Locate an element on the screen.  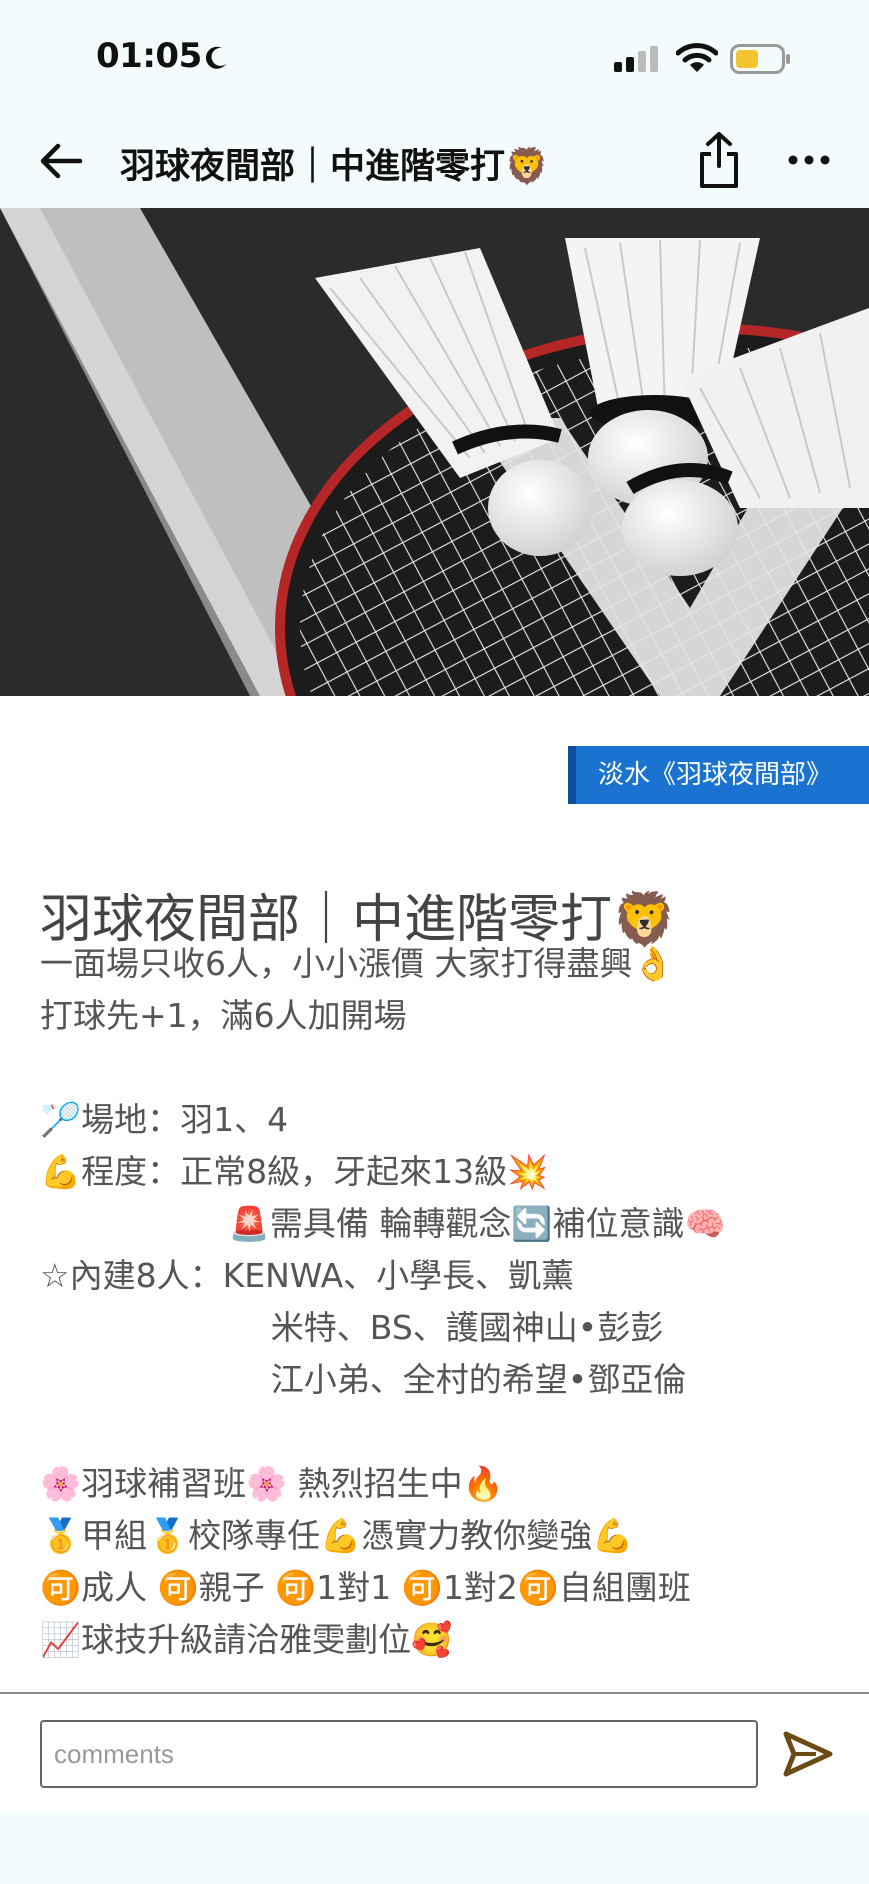
post-line: 🌸羽球補習班🌸 熱烈招生中🔥 is located at coordinates (272, 1483).